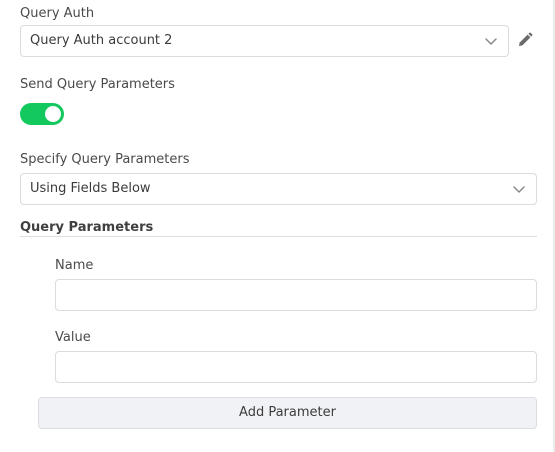 Image resolution: width=555 pixels, height=452 pixels. I want to click on parameter-value-input, so click(296, 367).